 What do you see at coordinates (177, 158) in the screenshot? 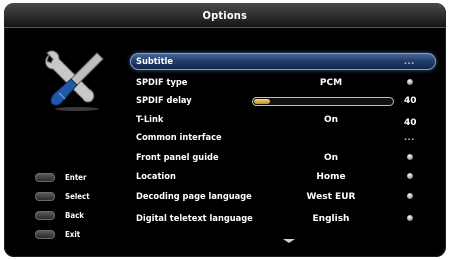
I see `menu-item-label: Front panel guide` at bounding box center [177, 158].